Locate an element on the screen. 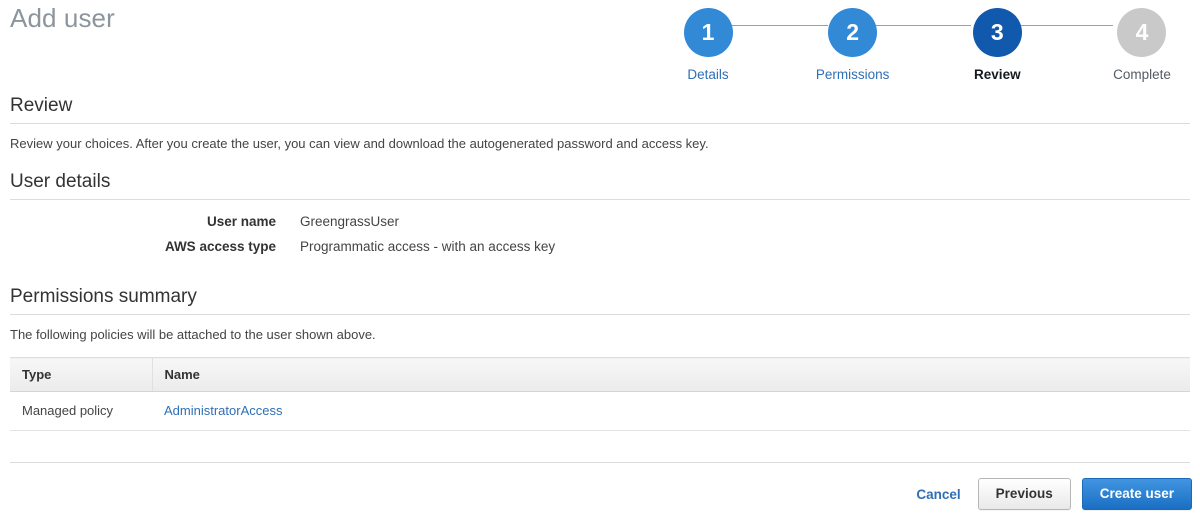  create-user-button: Create user is located at coordinates (1136, 494).